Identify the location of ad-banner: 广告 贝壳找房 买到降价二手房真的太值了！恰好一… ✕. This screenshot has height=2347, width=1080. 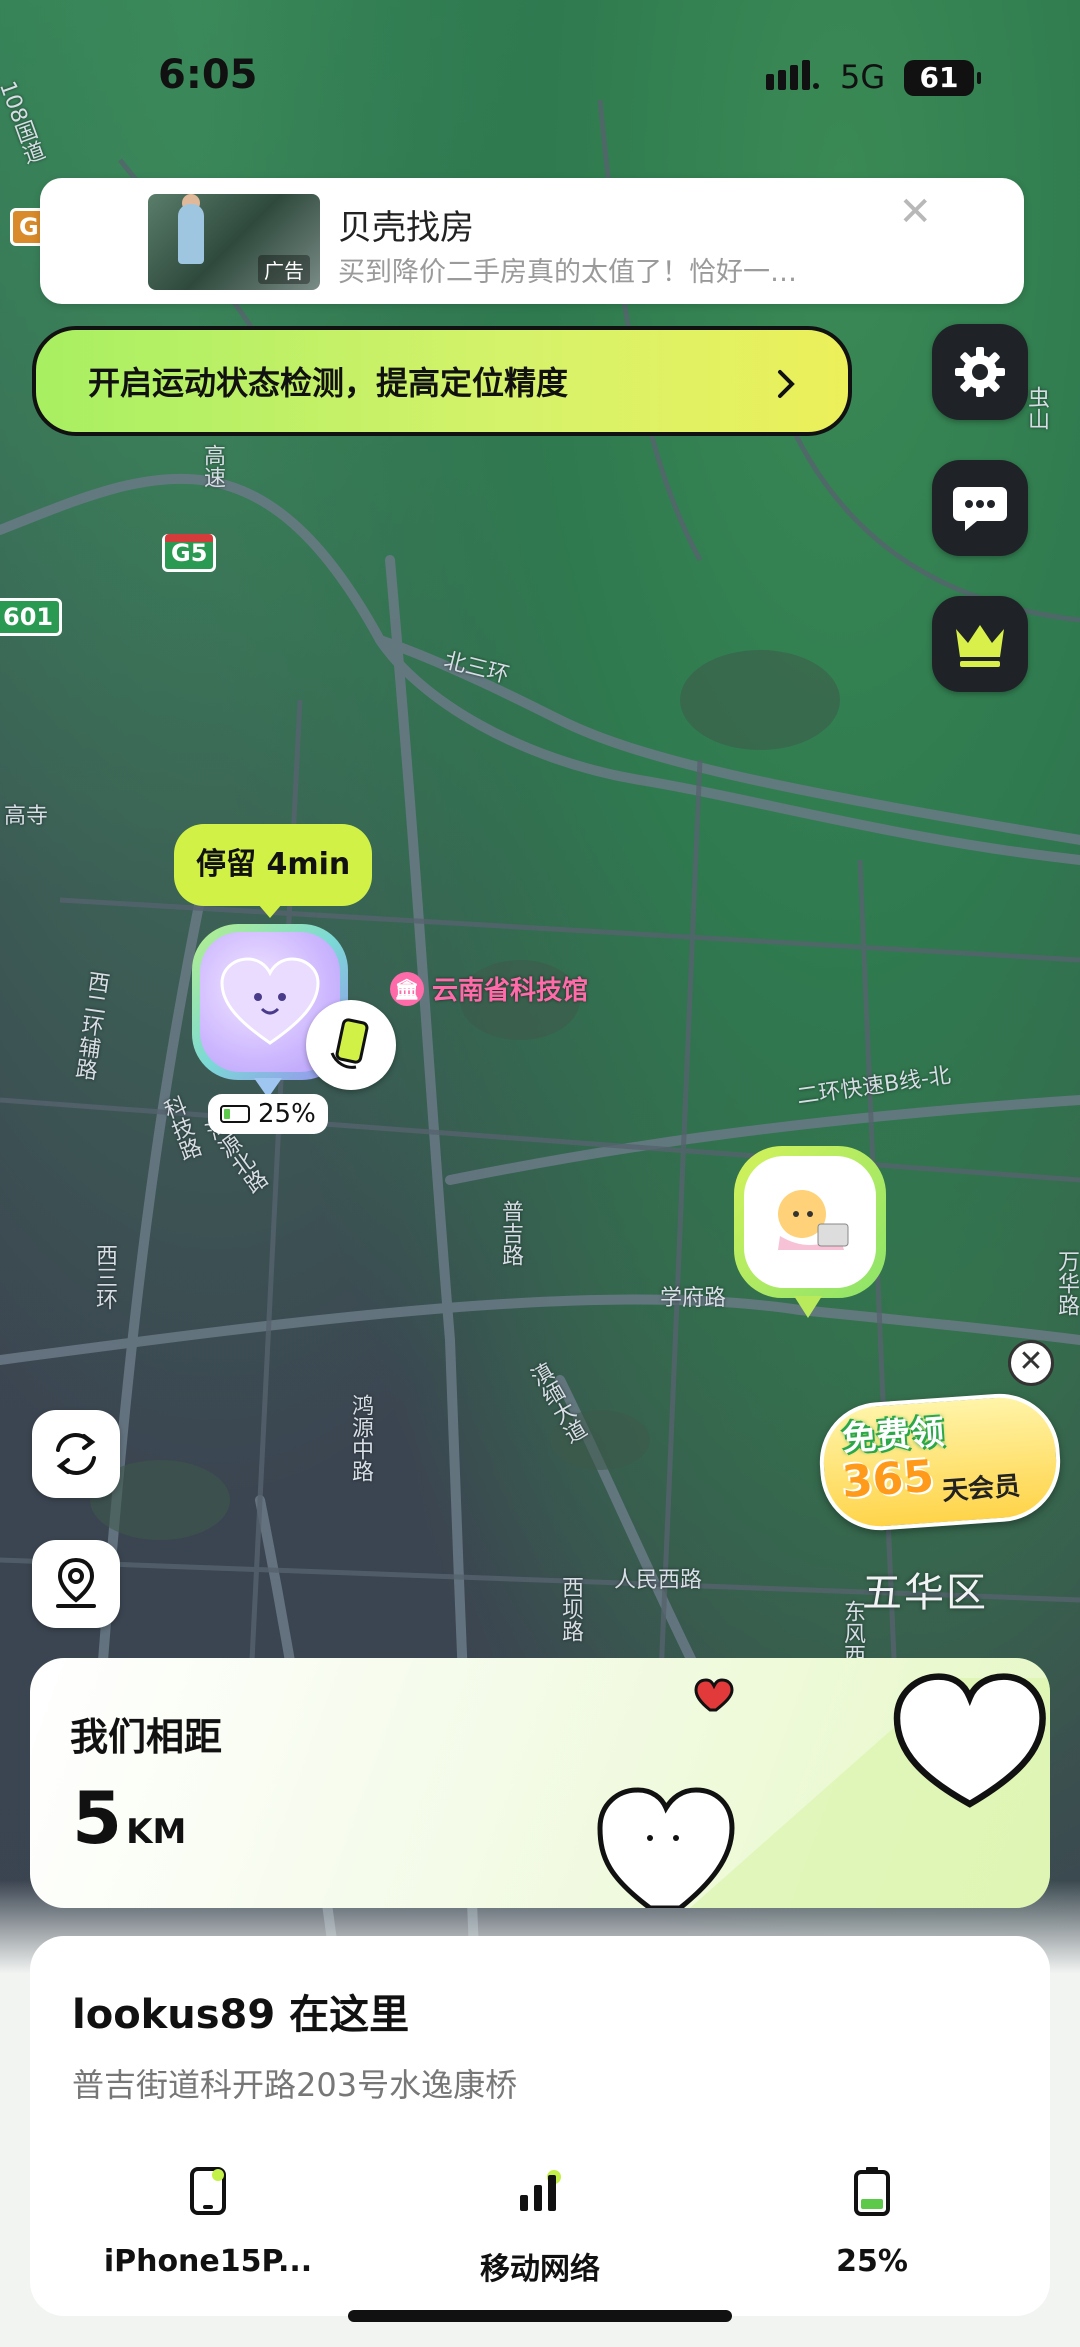
(532, 241).